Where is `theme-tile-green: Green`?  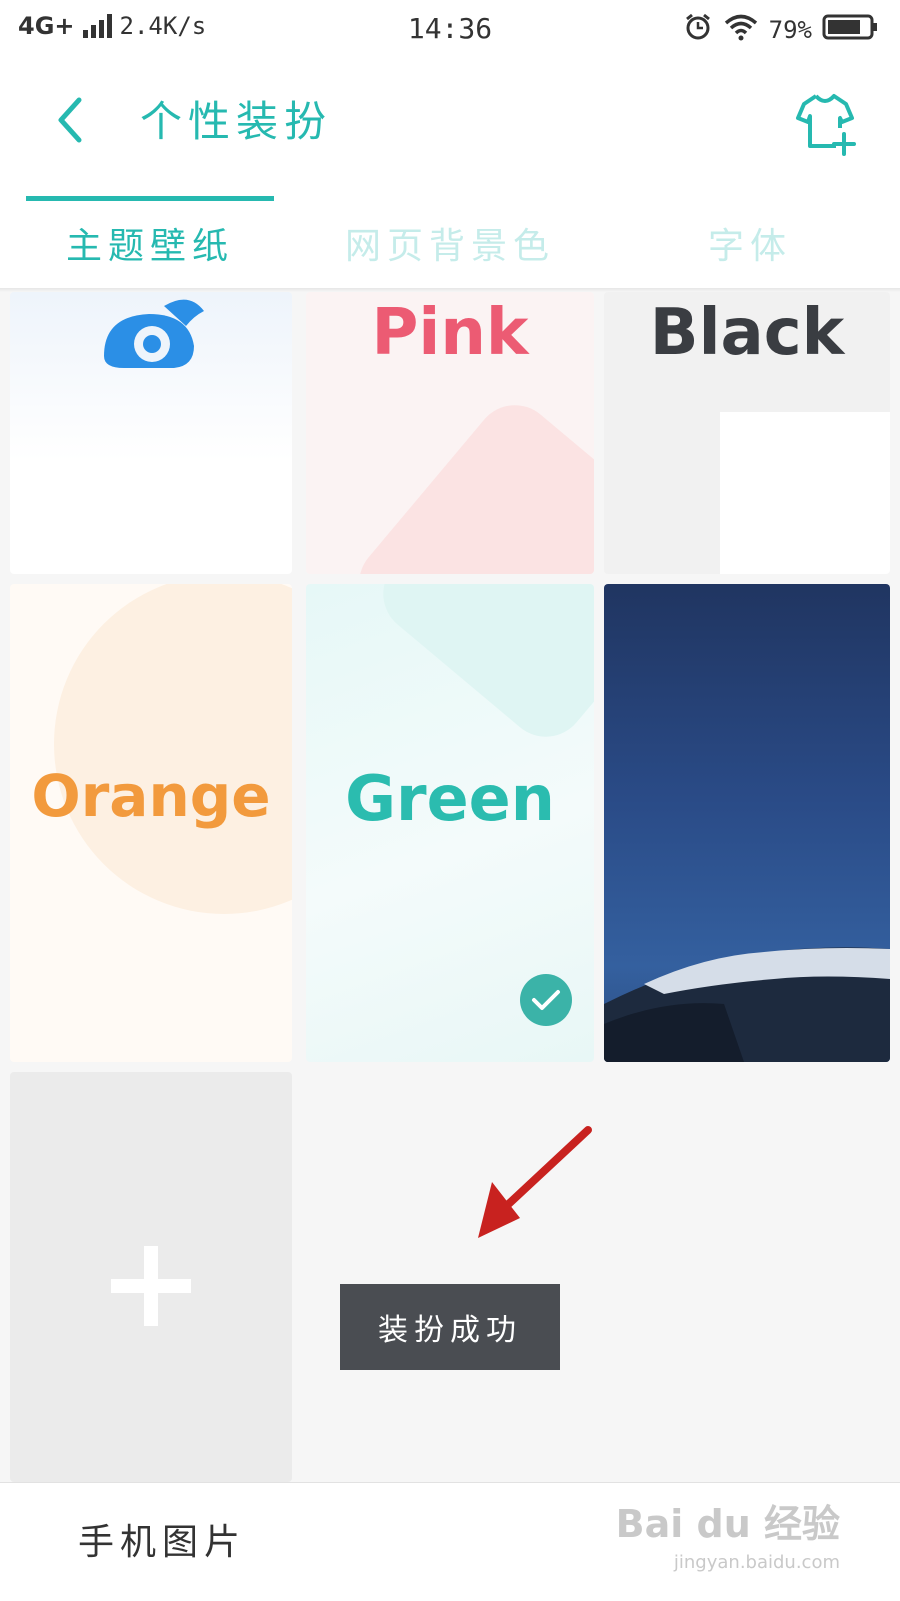 theme-tile-green: Green is located at coordinates (450, 823).